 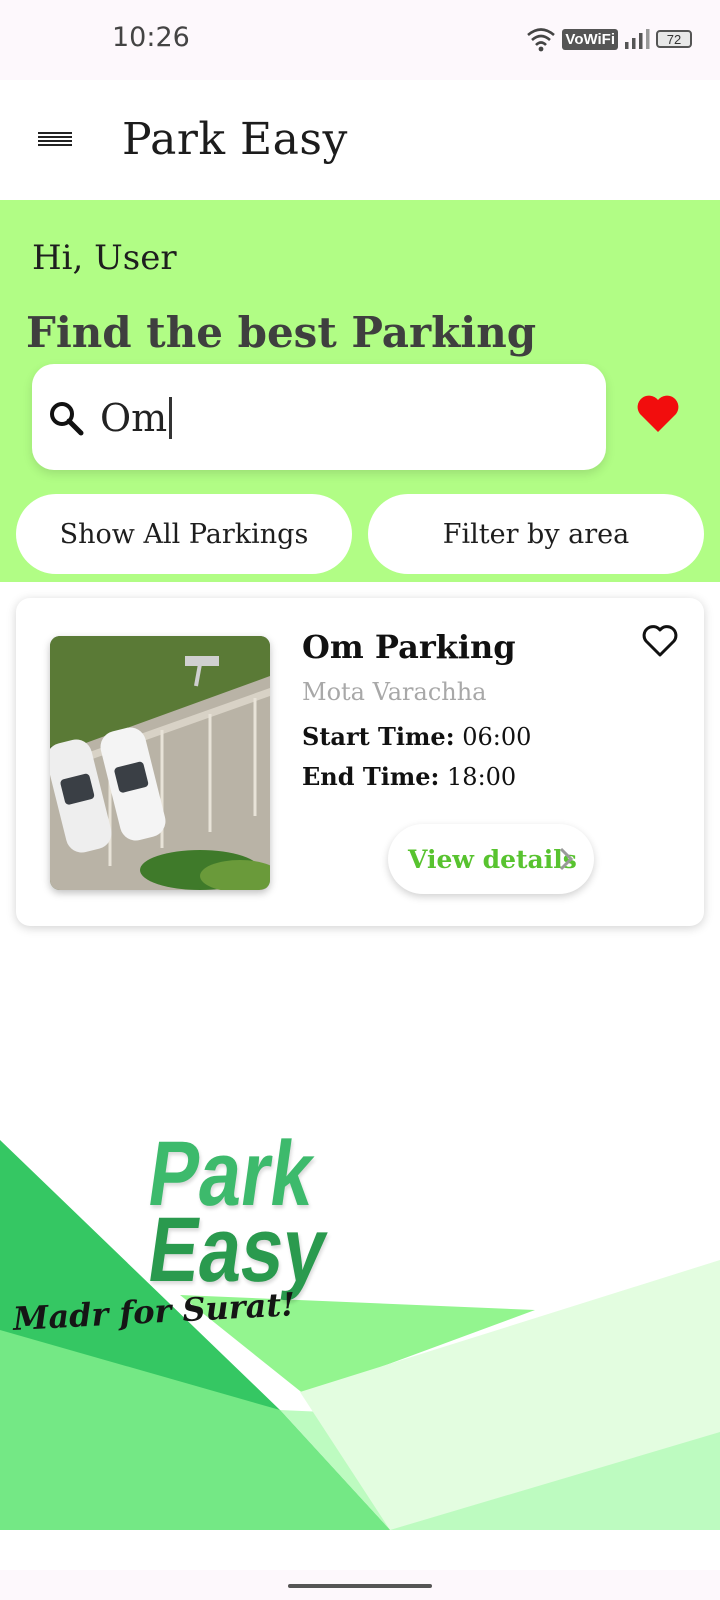 I want to click on gesture-handle, so click(x=360, y=1586).